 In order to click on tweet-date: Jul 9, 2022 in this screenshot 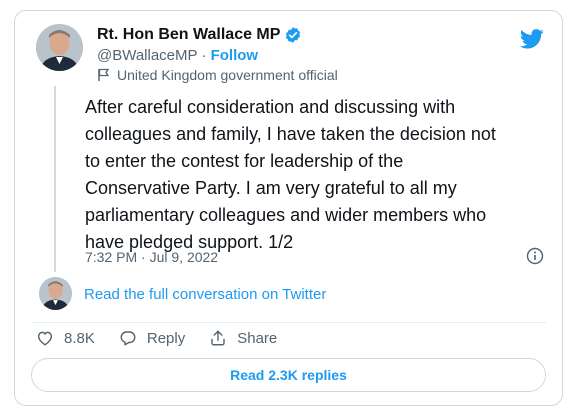, I will do `click(184, 257)`.